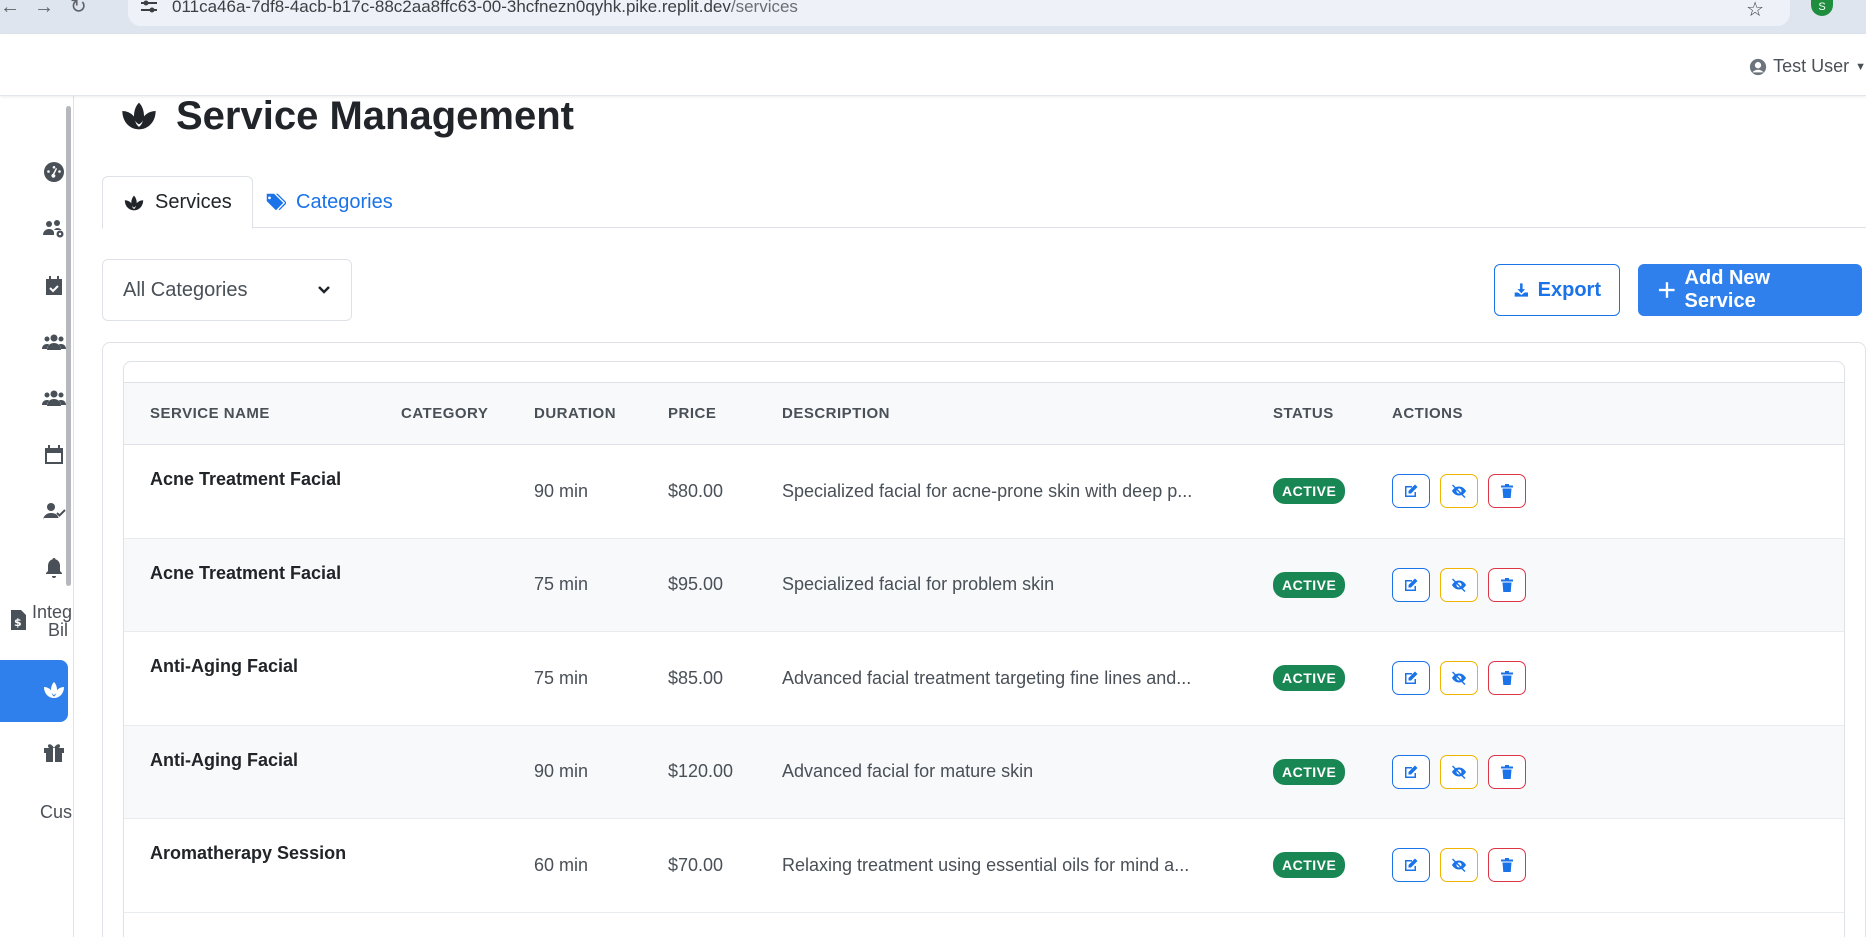 This screenshot has height=937, width=1866. Describe the element at coordinates (78, 8) in the screenshot. I see `reload-icon: ↻` at that location.